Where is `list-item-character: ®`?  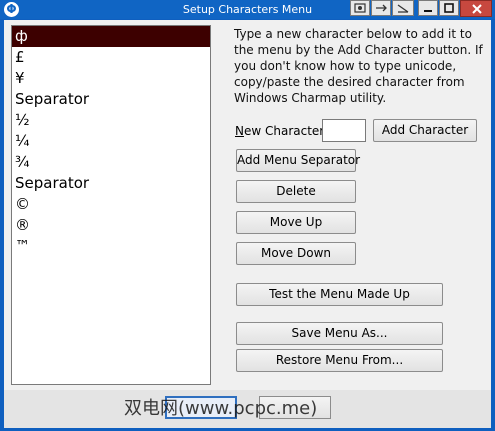 list-item-character: ® is located at coordinates (111, 225).